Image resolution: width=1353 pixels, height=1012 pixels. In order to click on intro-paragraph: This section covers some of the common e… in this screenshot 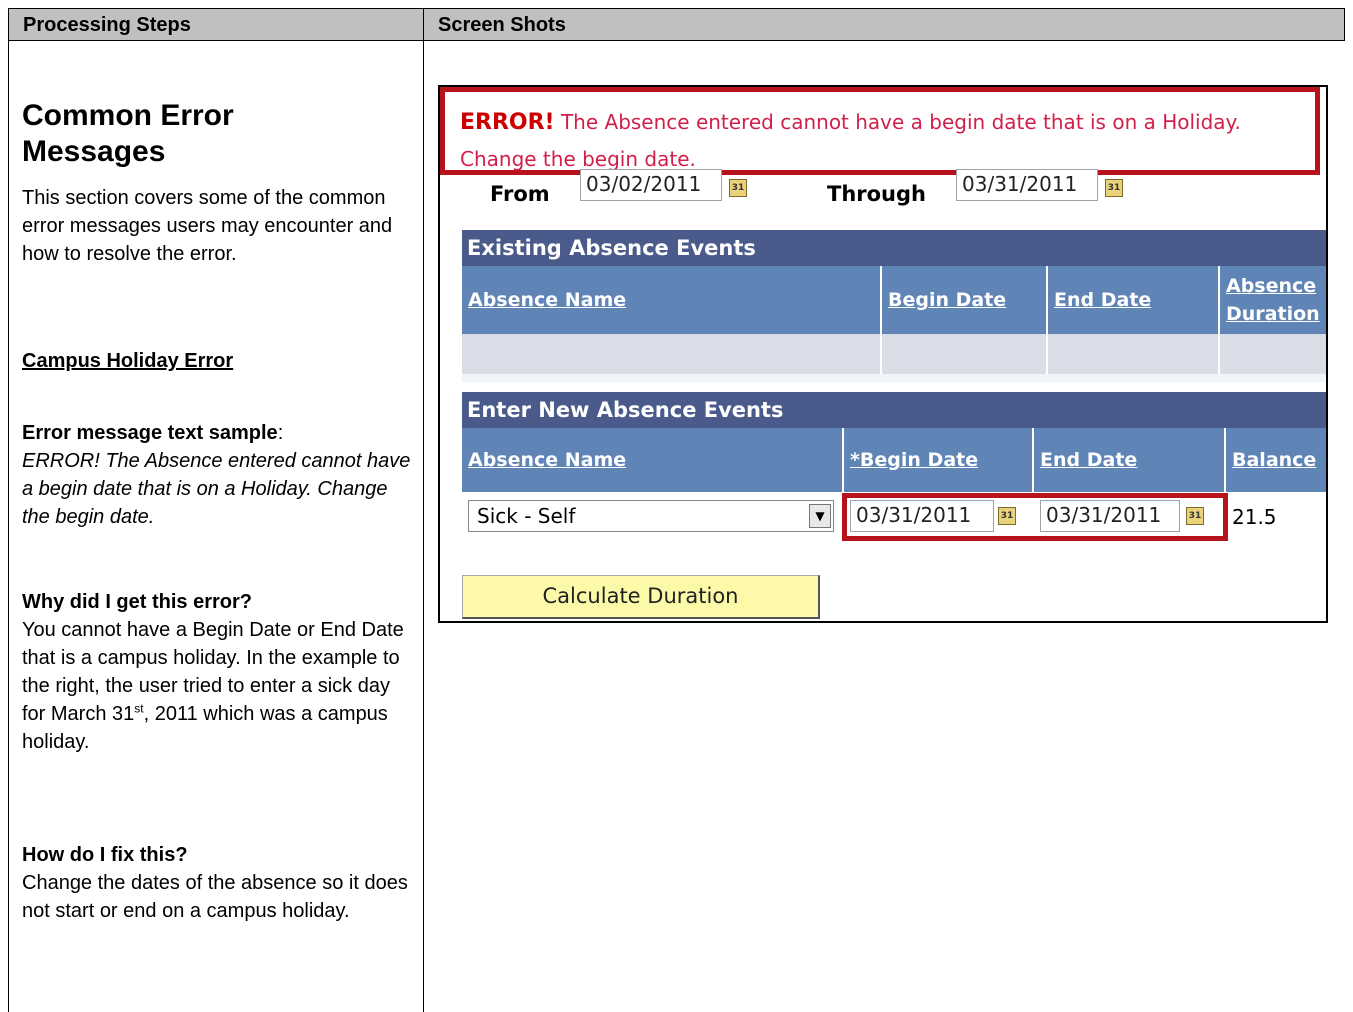, I will do `click(207, 226)`.